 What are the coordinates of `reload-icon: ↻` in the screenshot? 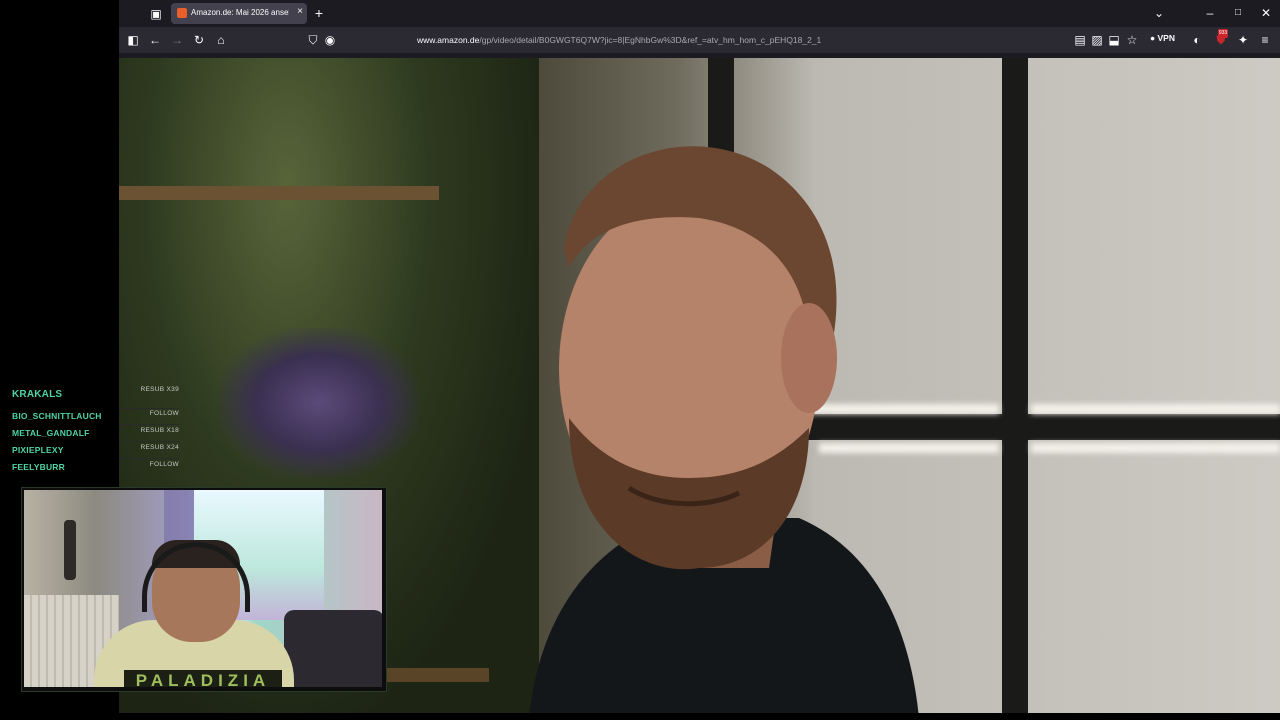 It's located at (199, 40).